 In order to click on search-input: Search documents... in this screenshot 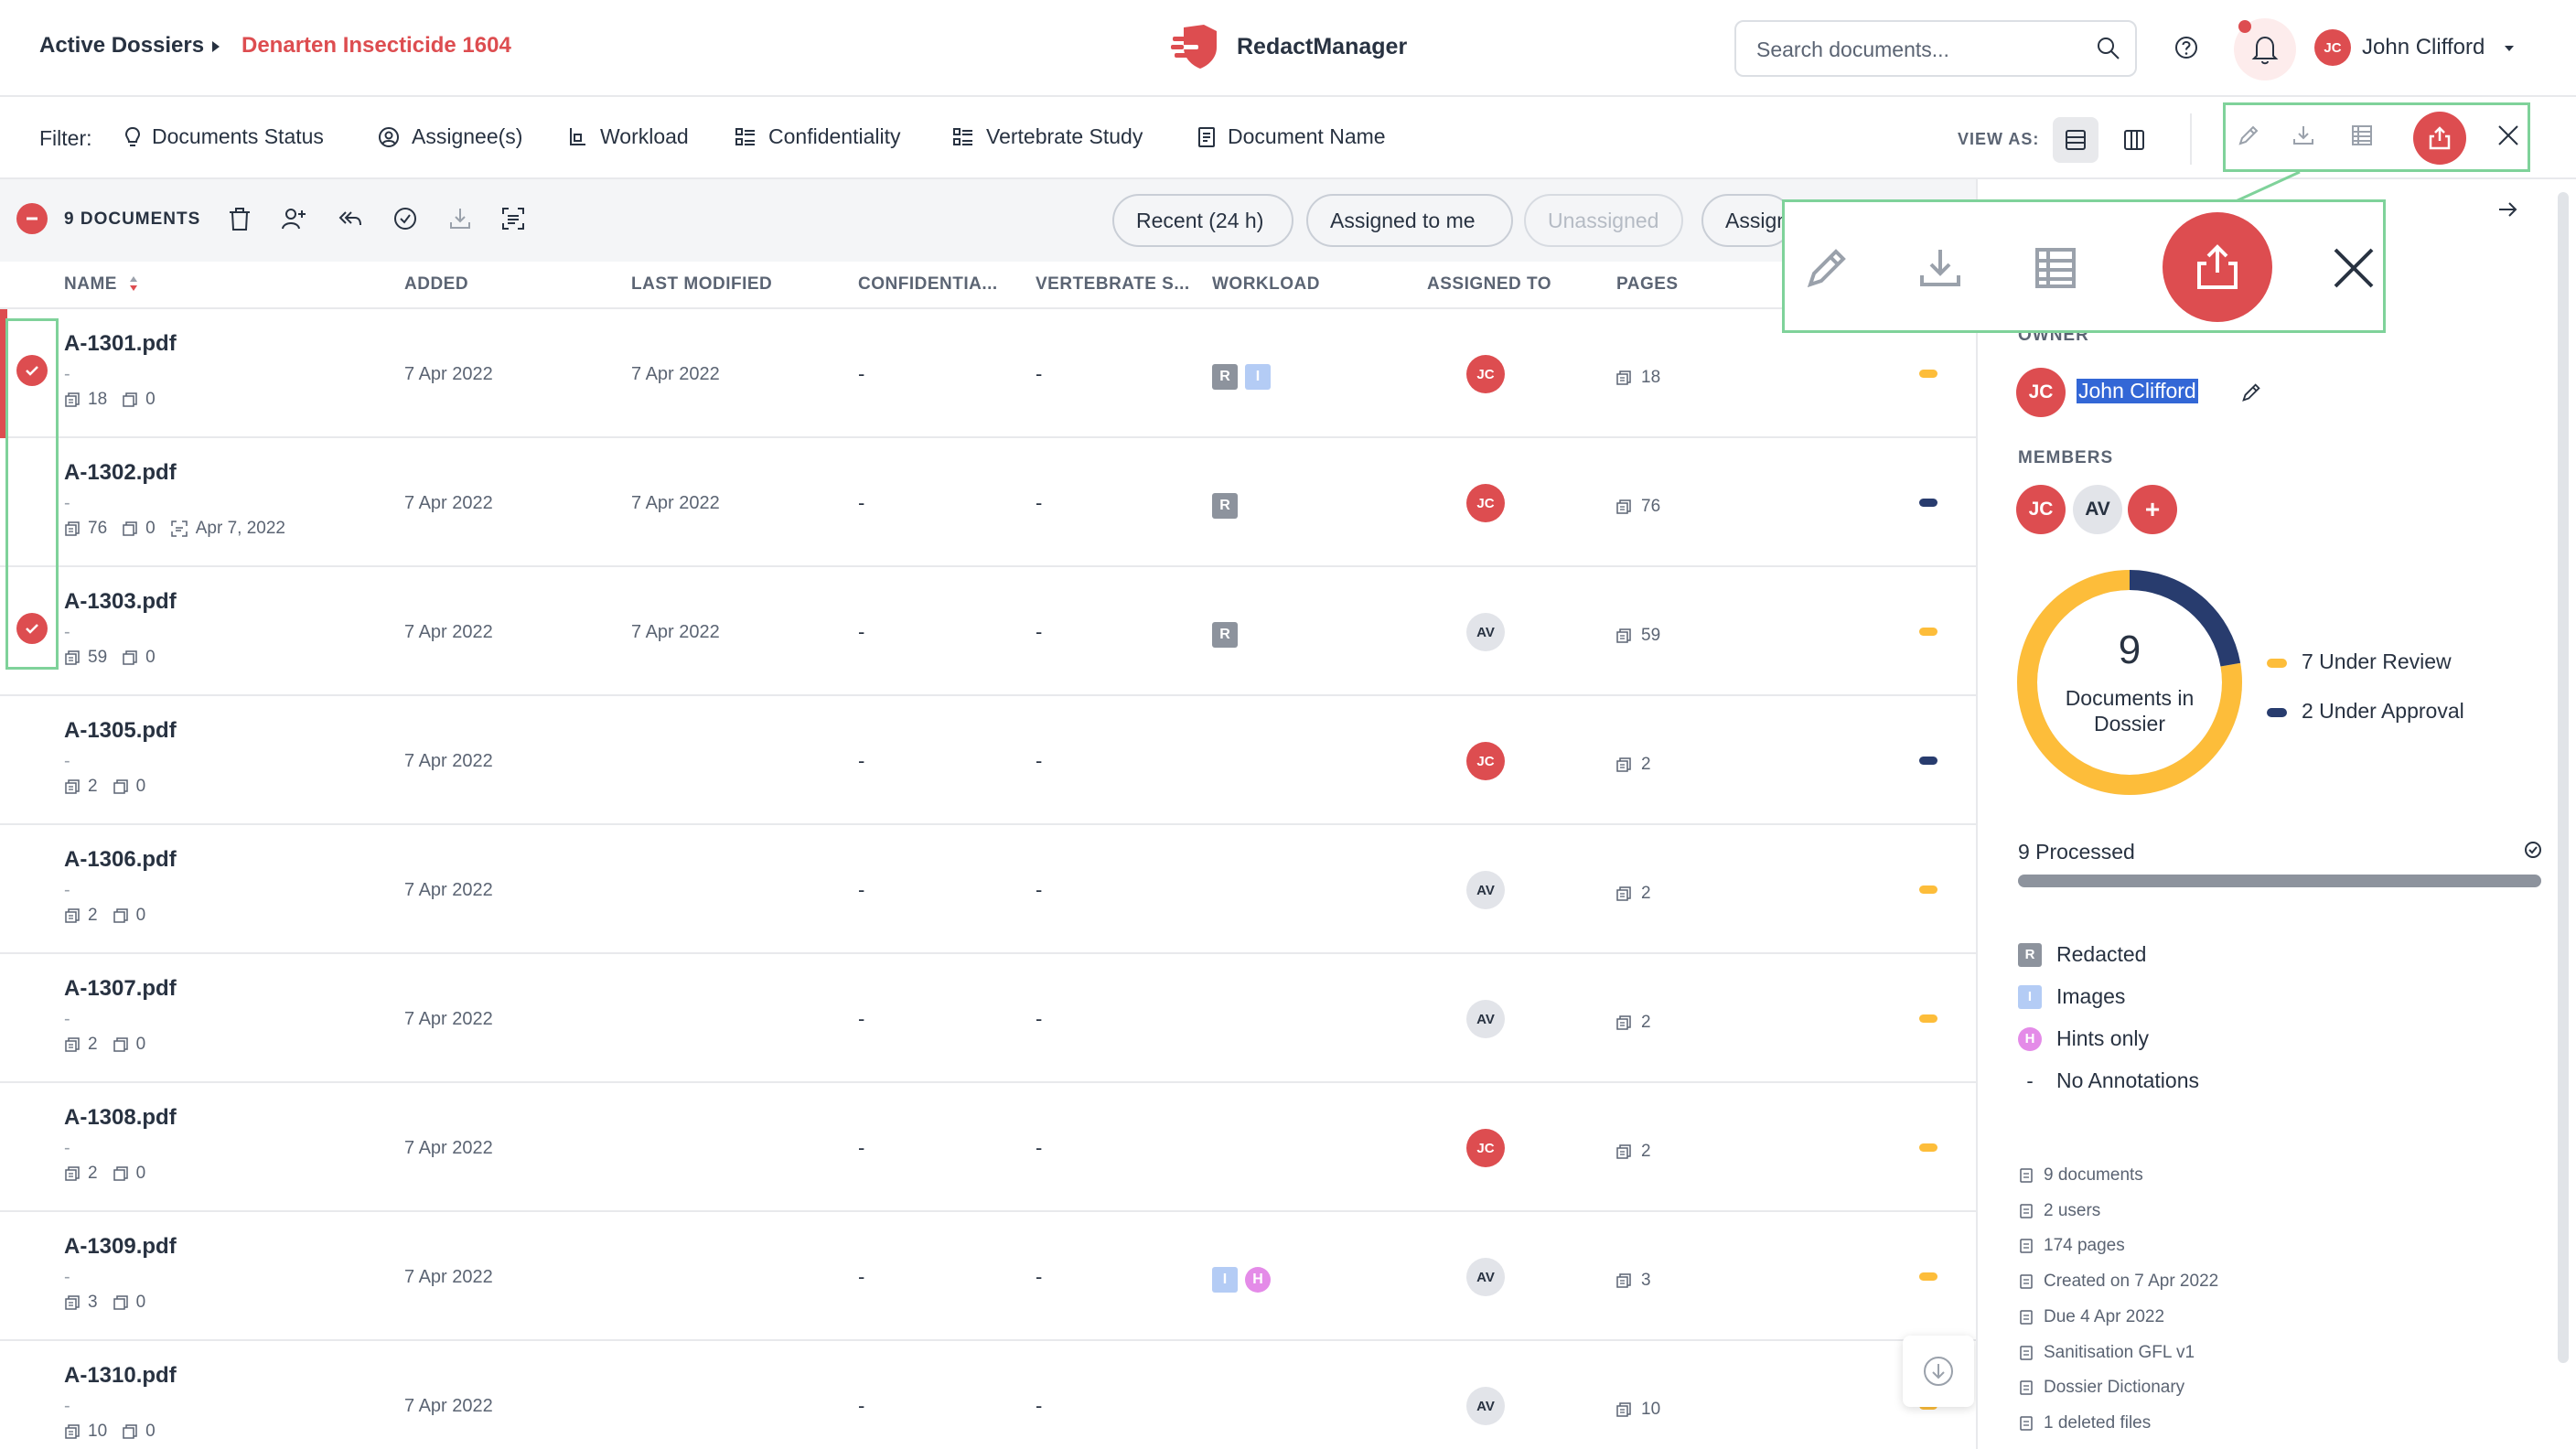, I will do `click(1852, 50)`.